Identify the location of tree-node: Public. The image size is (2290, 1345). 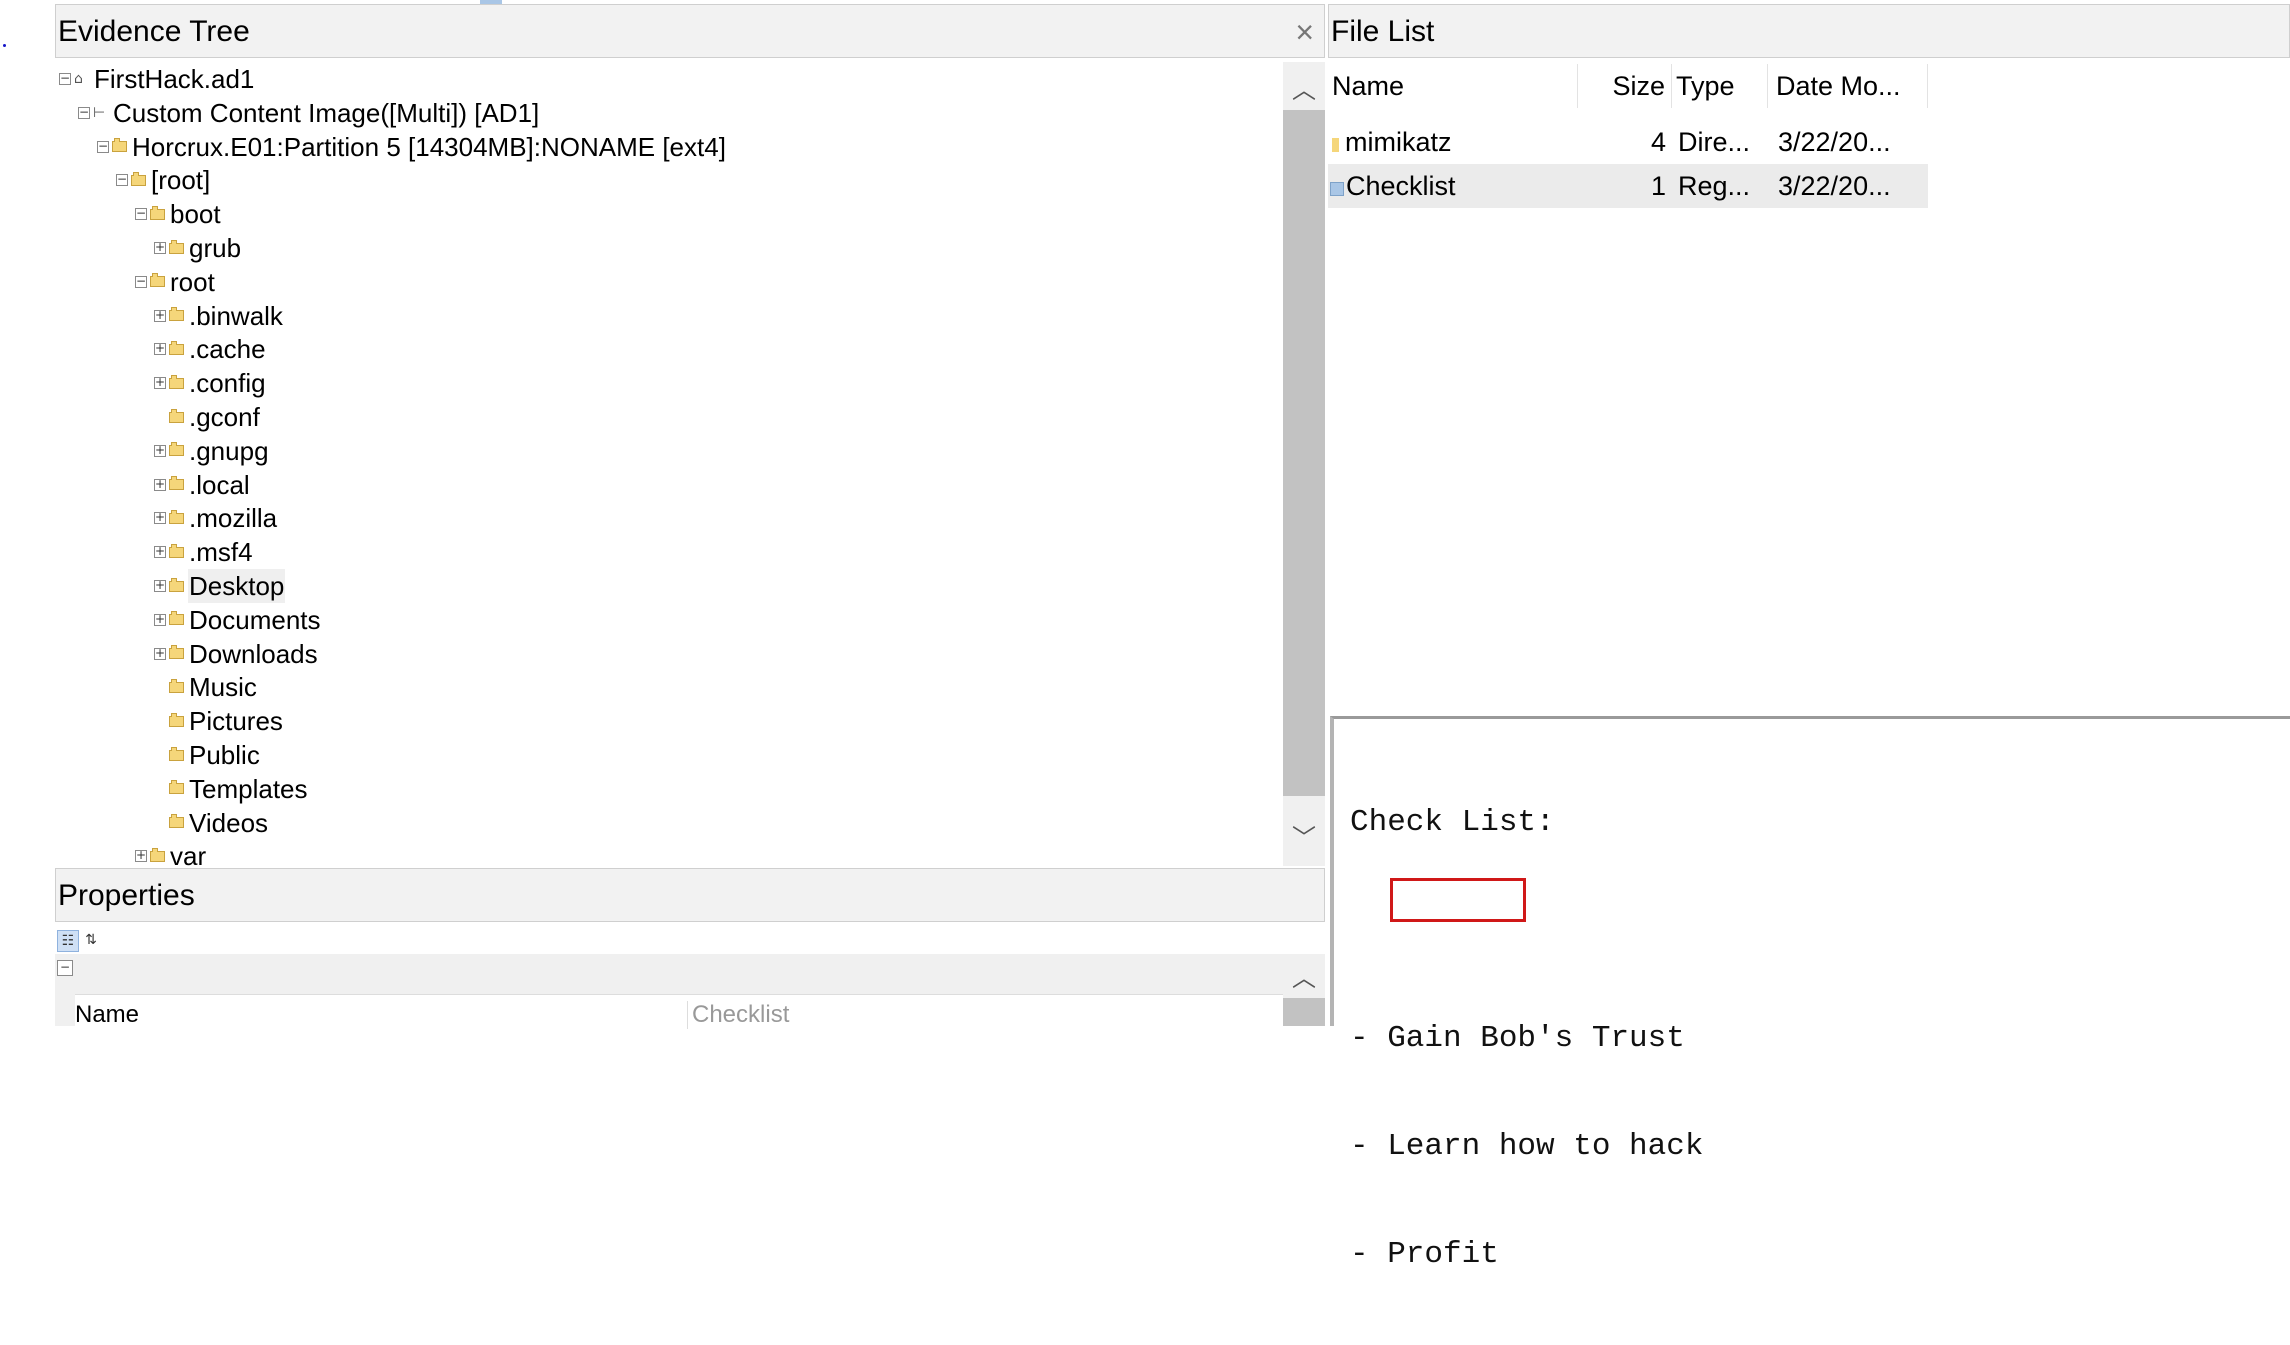
(207, 755).